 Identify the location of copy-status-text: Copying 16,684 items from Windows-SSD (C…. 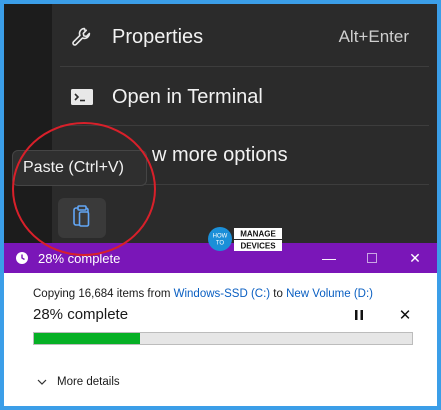
(203, 294).